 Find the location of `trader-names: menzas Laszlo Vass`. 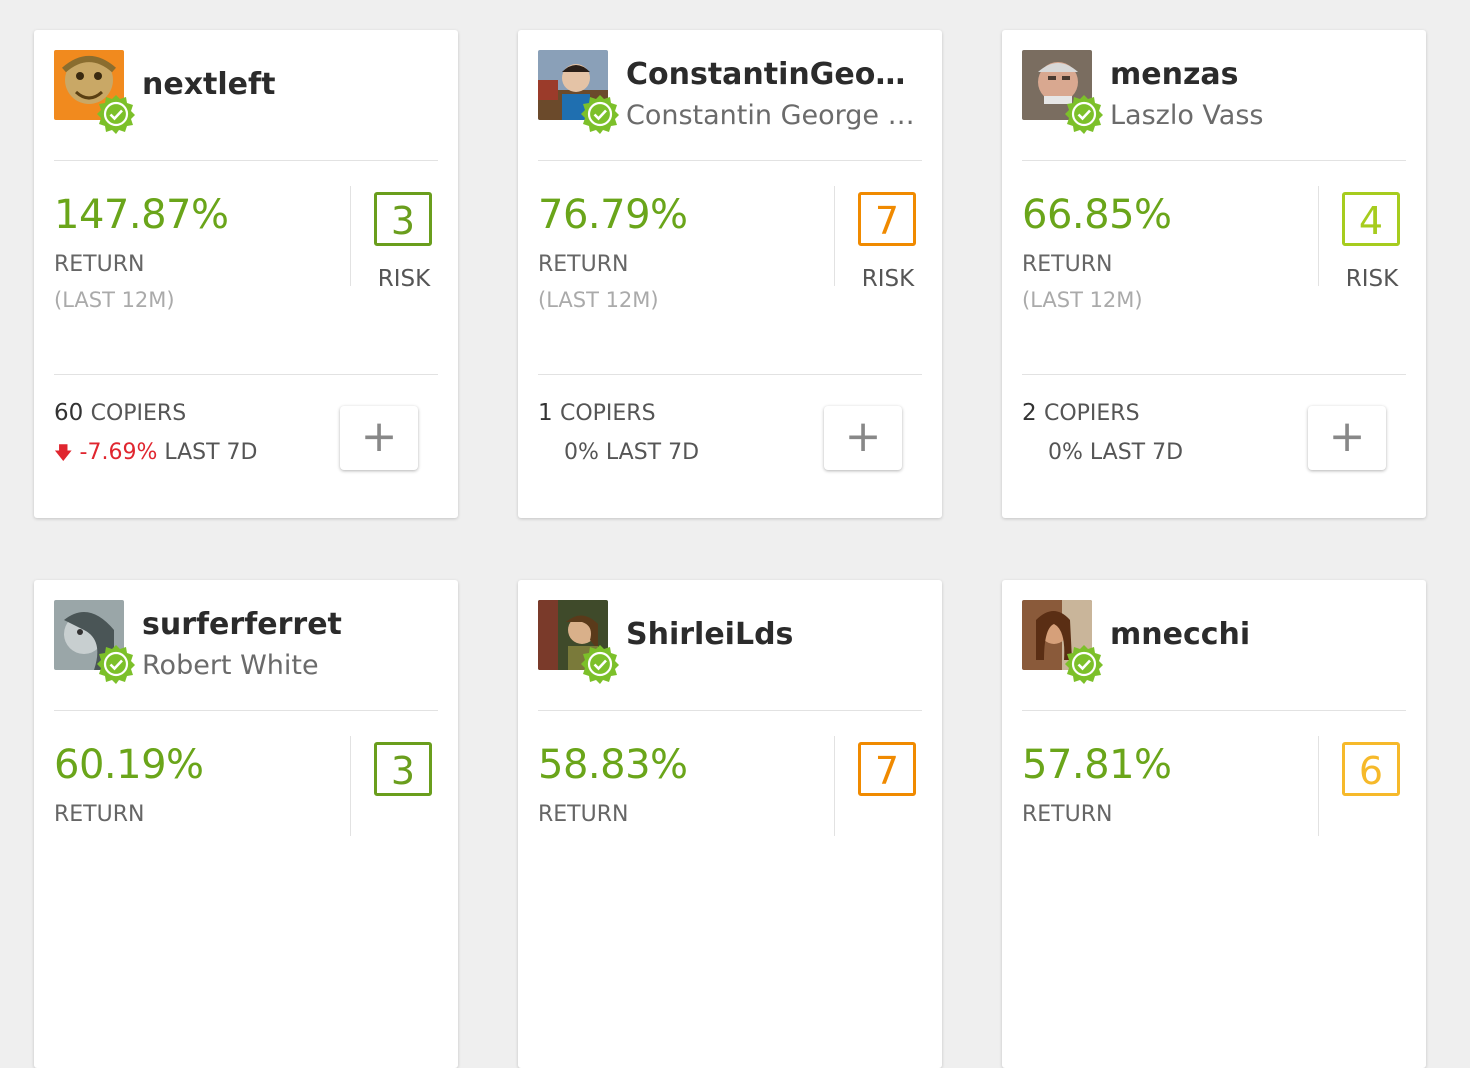

trader-names: menzas Laszlo Vass is located at coordinates (1255, 95).